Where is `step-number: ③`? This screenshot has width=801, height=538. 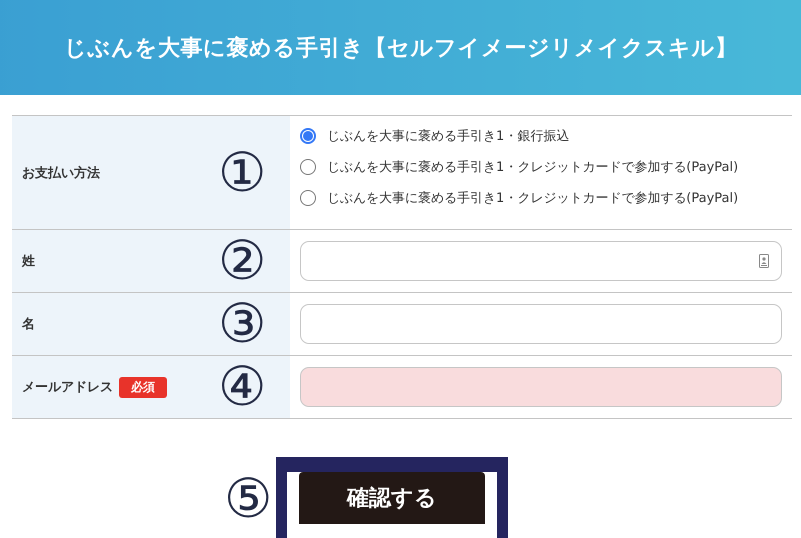 step-number: ③ is located at coordinates (242, 324).